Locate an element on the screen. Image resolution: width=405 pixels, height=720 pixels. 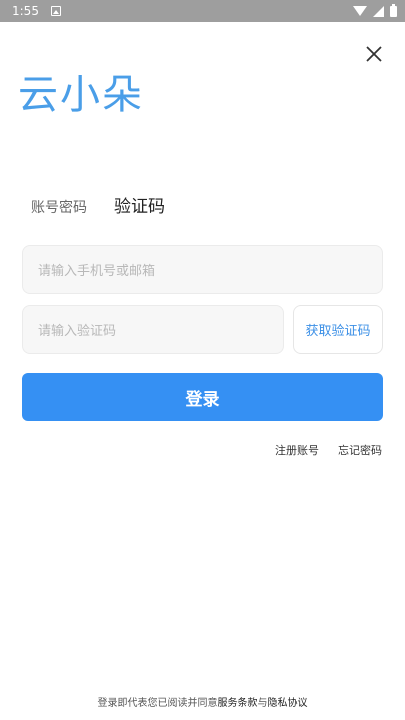
wifi-icon is located at coordinates (360, 11).